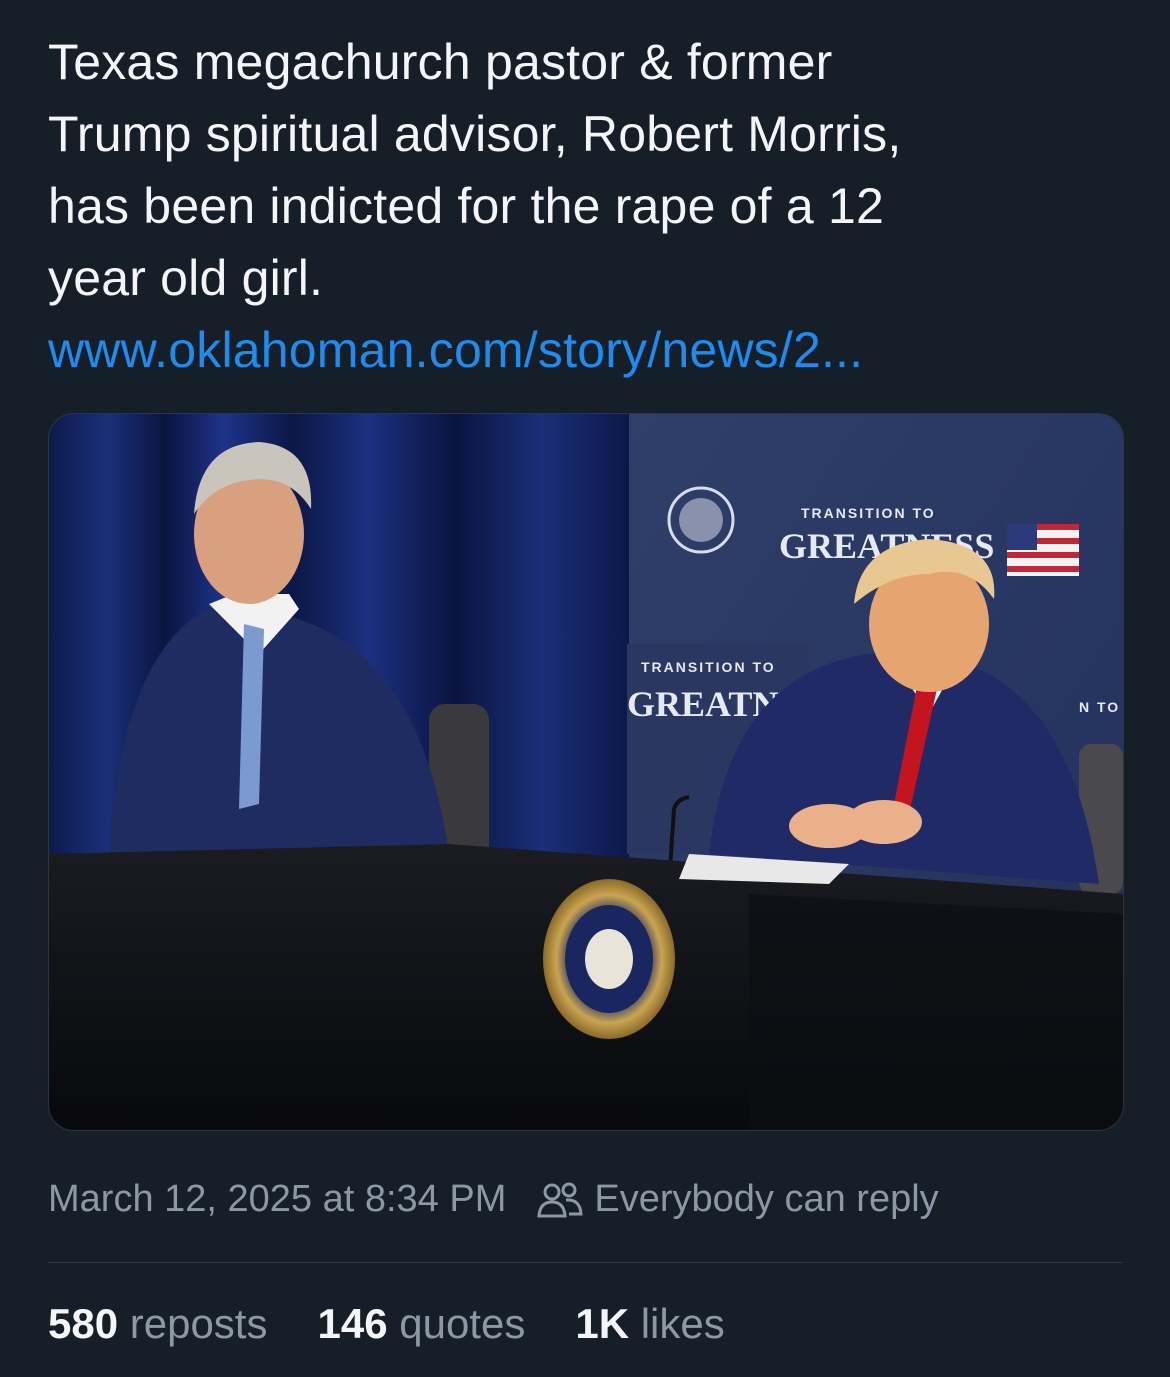 The height and width of the screenshot is (1377, 1170). I want to click on engagement-stats: 580 reposts 146 quotes 1K likes, so click(411, 1324).